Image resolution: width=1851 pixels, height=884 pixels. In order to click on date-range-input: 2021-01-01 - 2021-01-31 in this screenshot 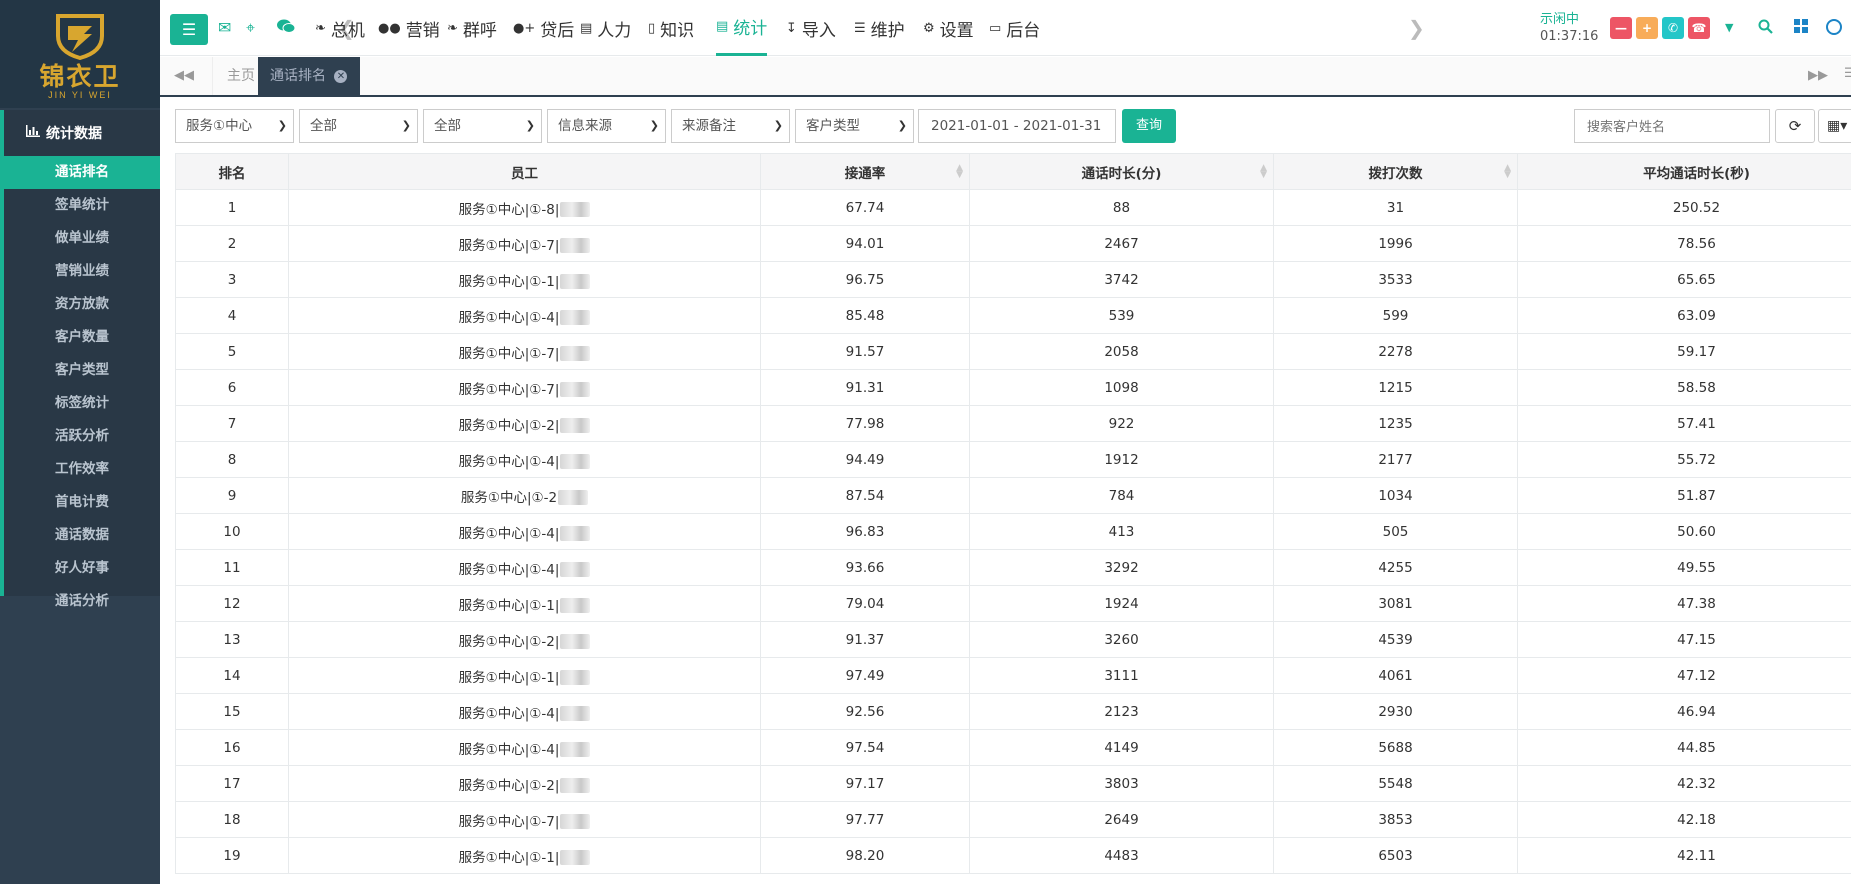, I will do `click(1017, 126)`.